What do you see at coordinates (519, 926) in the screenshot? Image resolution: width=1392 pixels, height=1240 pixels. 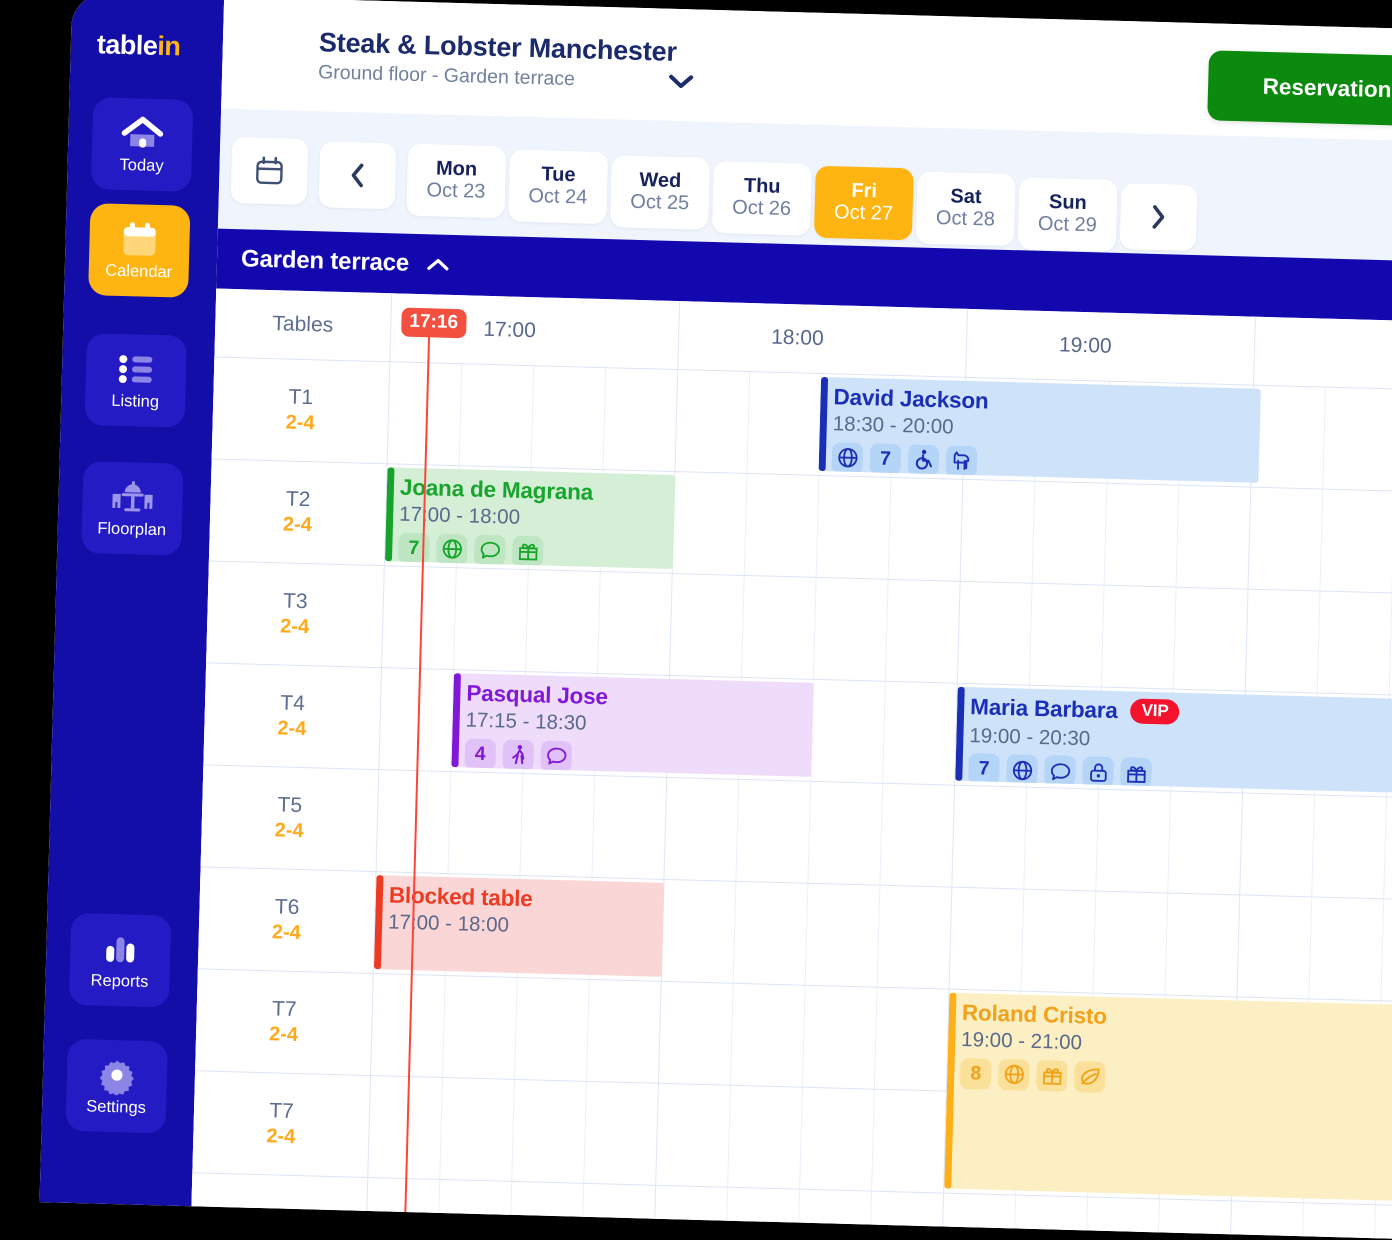 I see `blocked-table-block: Blocked table 17:00 - 18:00` at bounding box center [519, 926].